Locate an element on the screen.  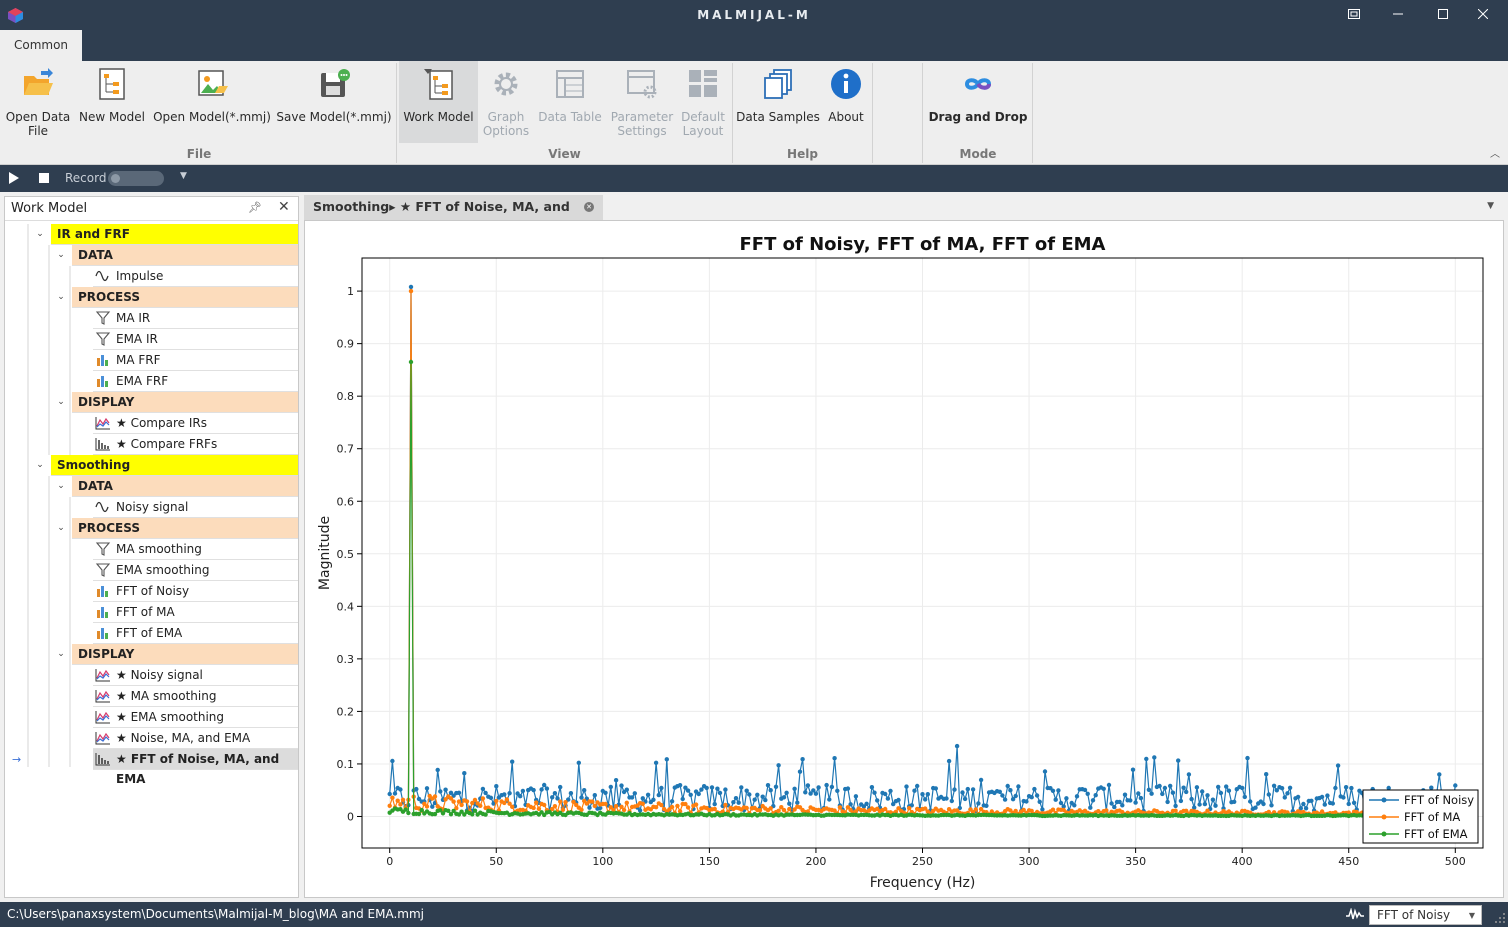
tree-item: EMA FRF is located at coordinates (195, 381).